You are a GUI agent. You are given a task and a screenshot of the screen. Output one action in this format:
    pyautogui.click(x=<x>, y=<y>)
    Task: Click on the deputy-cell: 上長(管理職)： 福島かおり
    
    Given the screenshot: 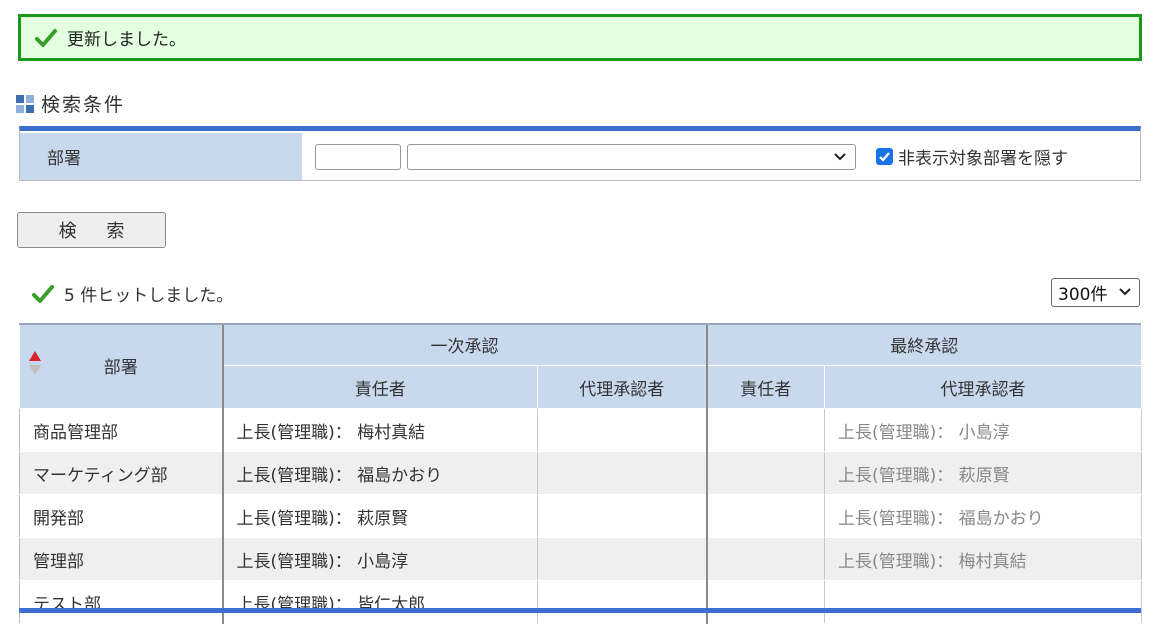 What is the action you would take?
    pyautogui.click(x=983, y=516)
    